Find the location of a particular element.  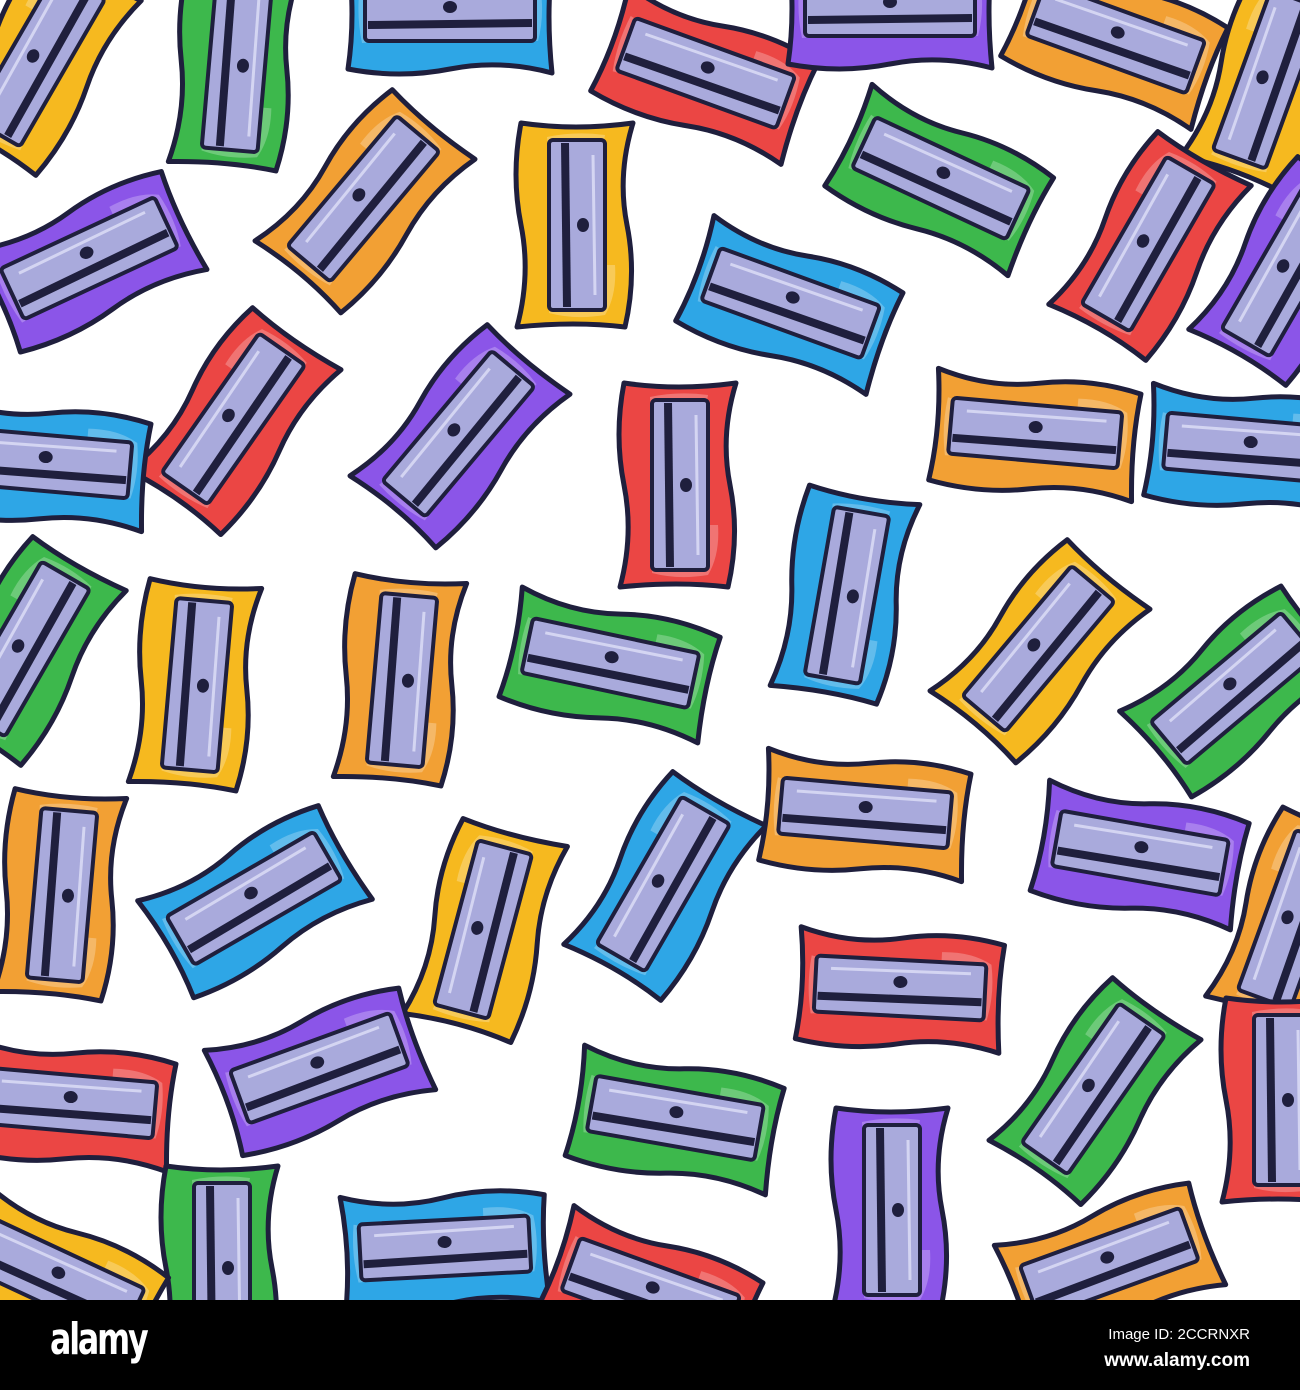

watermark-url: www.alamy.com is located at coordinates (1177, 1360).